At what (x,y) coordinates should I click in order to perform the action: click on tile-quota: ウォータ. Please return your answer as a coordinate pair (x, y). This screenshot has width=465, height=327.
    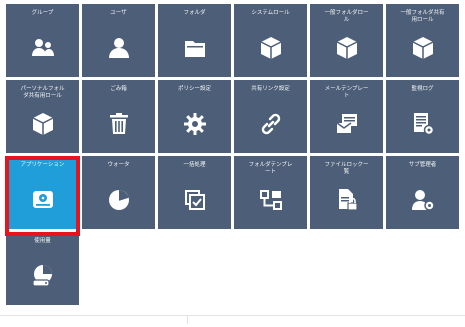
    Looking at the image, I should click on (118, 192).